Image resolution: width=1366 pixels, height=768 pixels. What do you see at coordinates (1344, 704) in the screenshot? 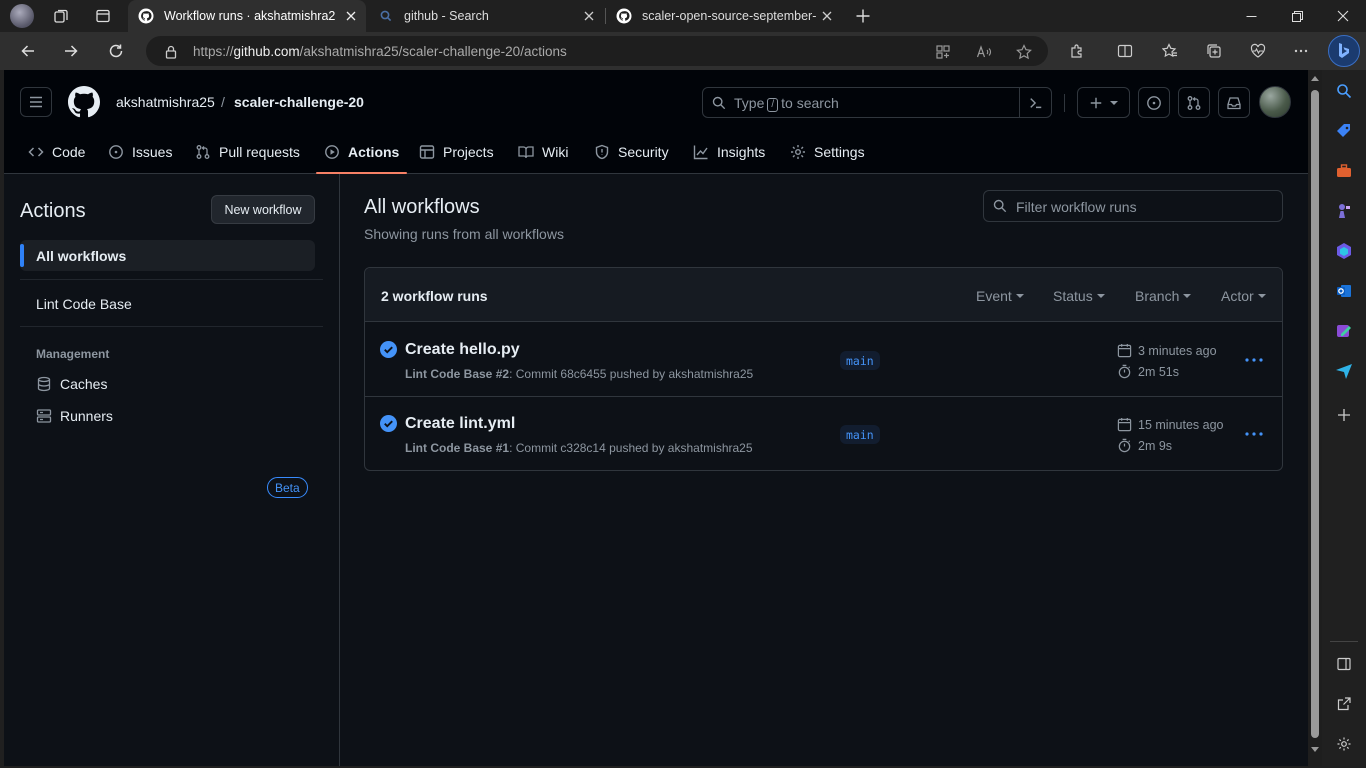
I see `external-window-icon` at bounding box center [1344, 704].